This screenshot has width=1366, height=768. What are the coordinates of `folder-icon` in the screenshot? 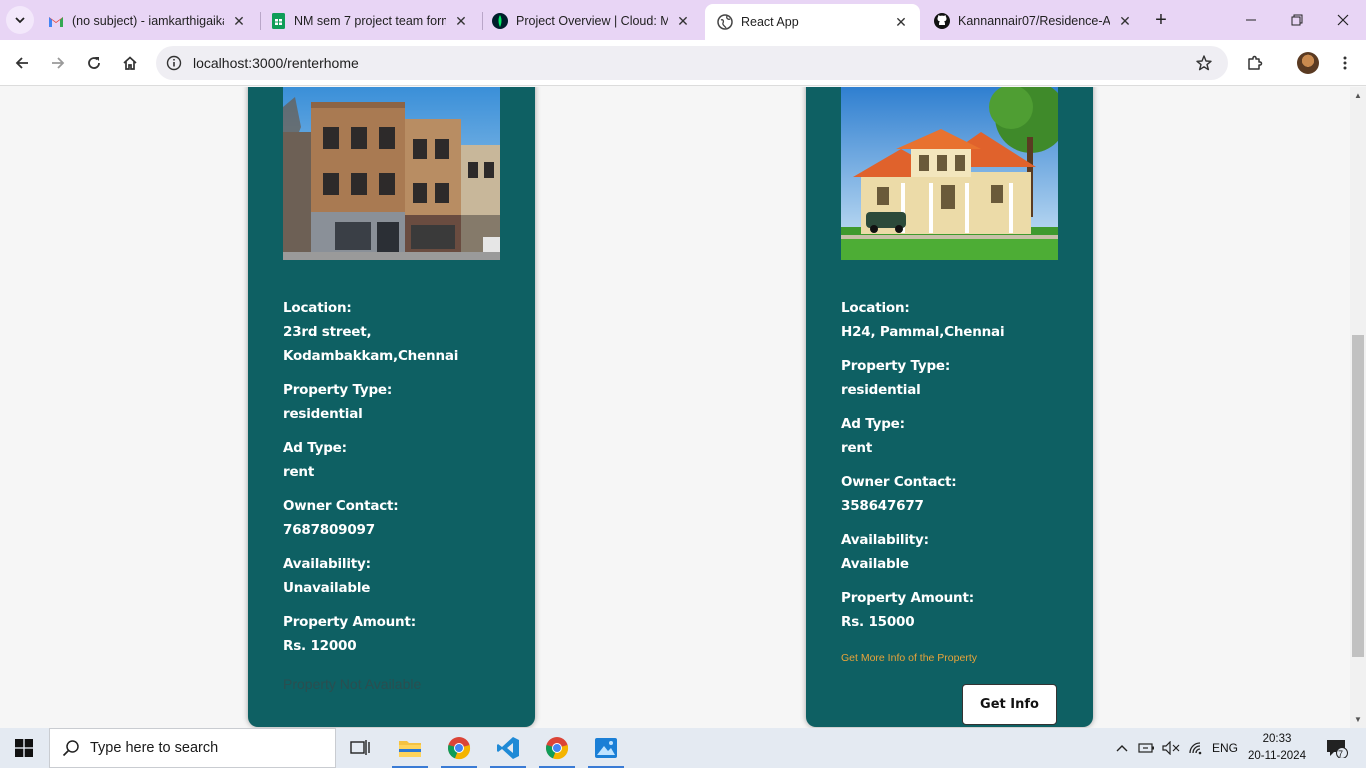 It's located at (410, 749).